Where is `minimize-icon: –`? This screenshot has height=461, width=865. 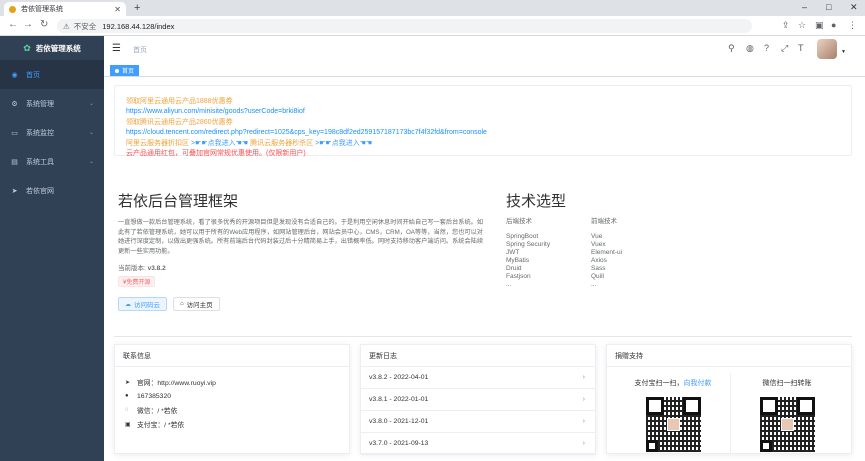
minimize-icon: – is located at coordinates (804, 7).